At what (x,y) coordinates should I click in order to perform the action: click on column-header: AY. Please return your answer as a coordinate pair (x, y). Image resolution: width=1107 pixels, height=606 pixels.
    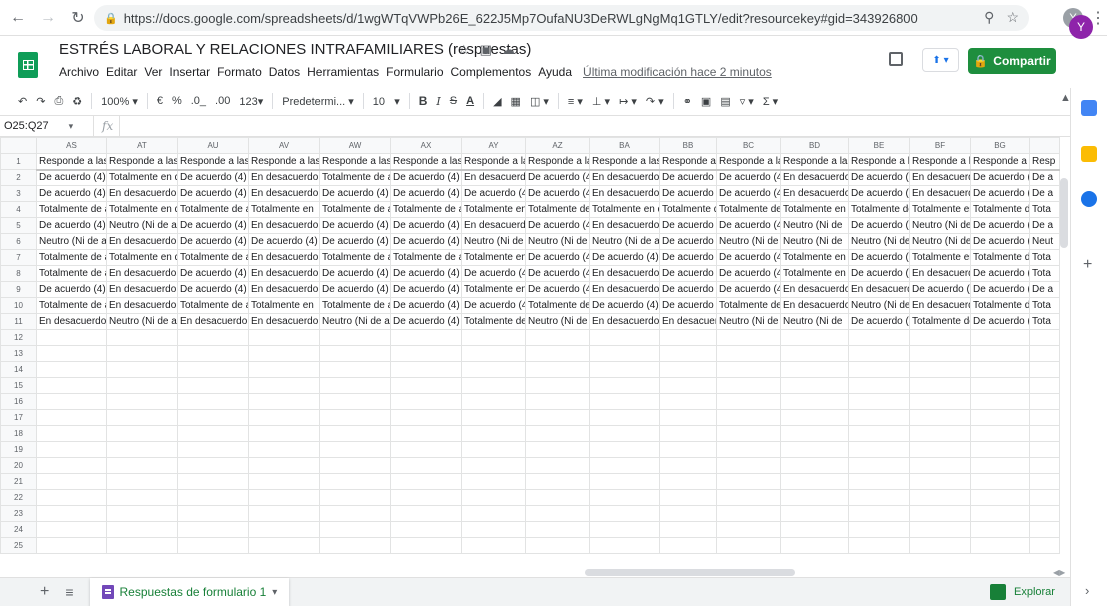
    Looking at the image, I should click on (493, 145).